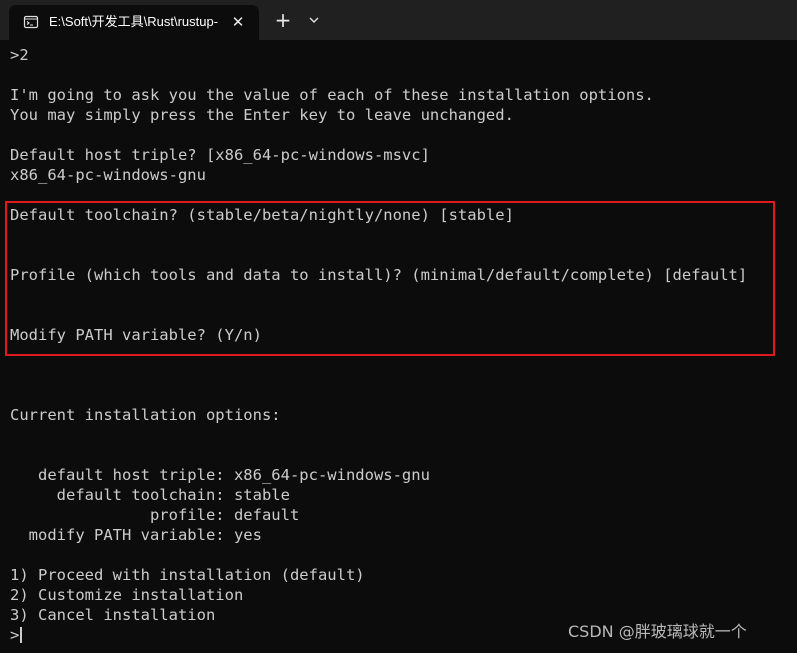 Image resolution: width=797 pixels, height=653 pixels. I want to click on terminal-line: modify PATH variable: yes, so click(136, 535).